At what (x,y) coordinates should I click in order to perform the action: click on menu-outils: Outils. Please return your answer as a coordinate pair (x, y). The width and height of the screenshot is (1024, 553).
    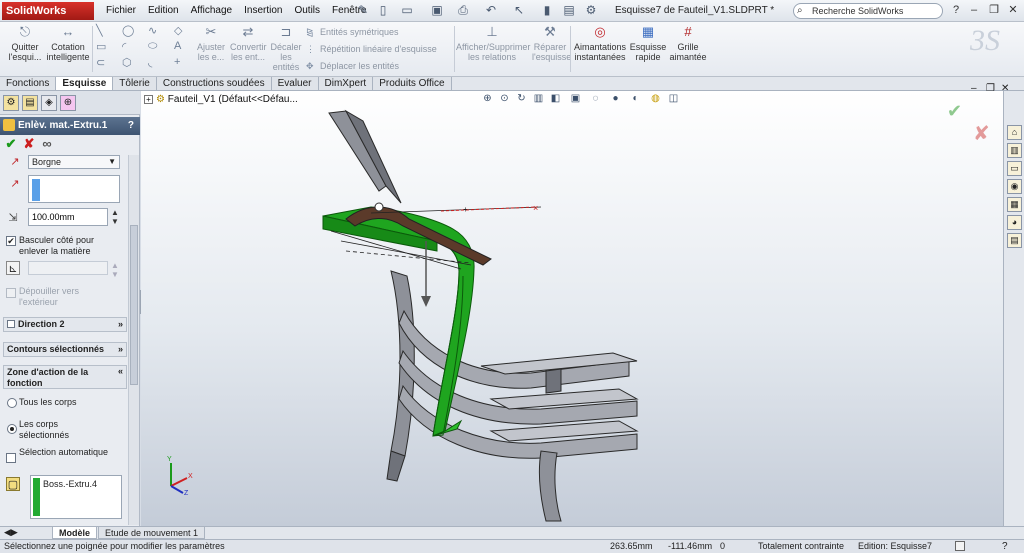
    Looking at the image, I should click on (307, 11).